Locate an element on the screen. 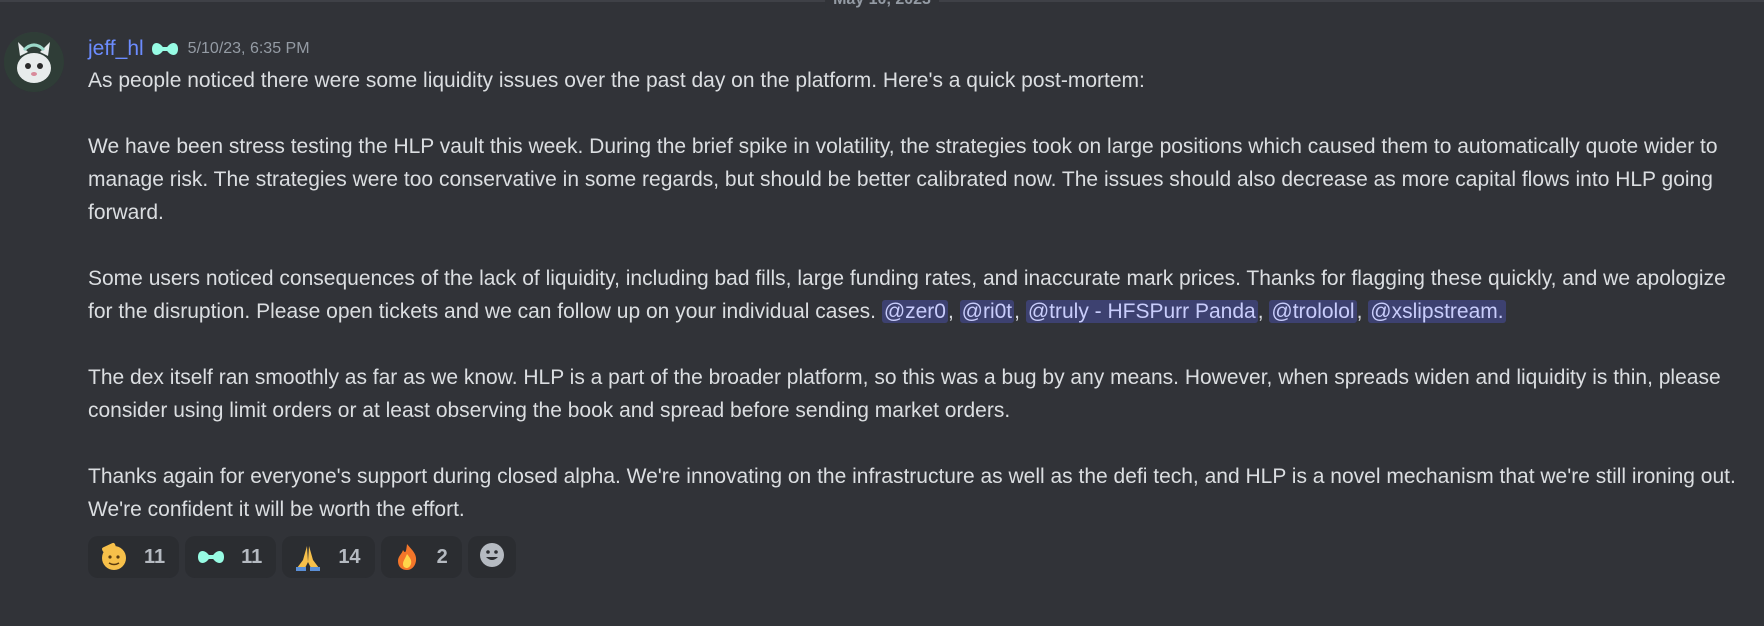 This screenshot has height=626, width=1764. add-reaction-button is located at coordinates (491, 557).